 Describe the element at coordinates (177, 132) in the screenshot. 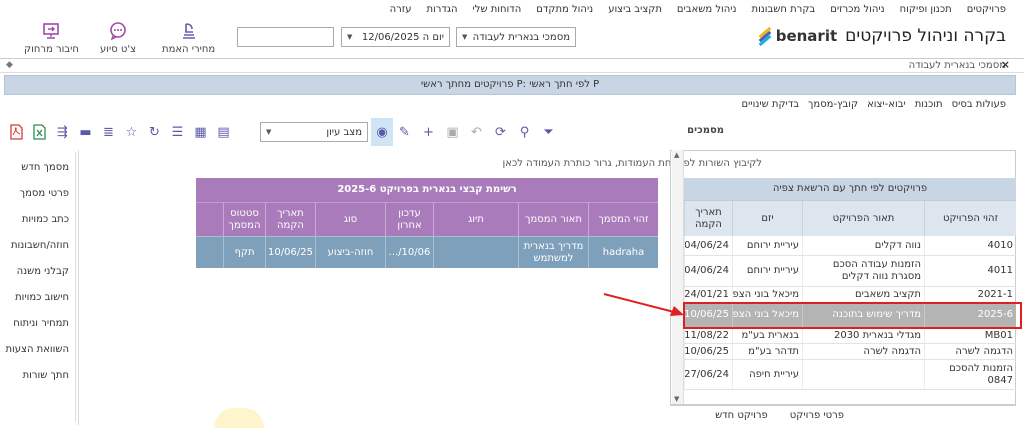

I see `rows-icon: ☰` at that location.